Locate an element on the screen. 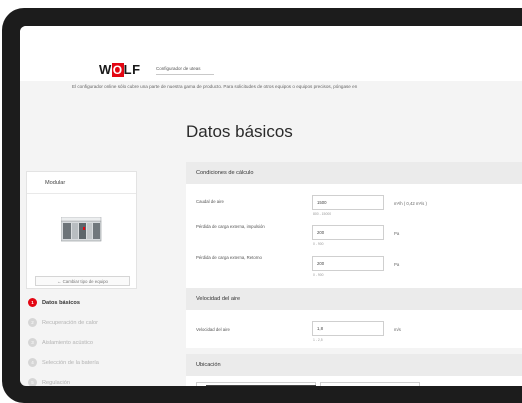 The width and height of the screenshot is (522, 403). location-select-secondary is located at coordinates (370, 384).